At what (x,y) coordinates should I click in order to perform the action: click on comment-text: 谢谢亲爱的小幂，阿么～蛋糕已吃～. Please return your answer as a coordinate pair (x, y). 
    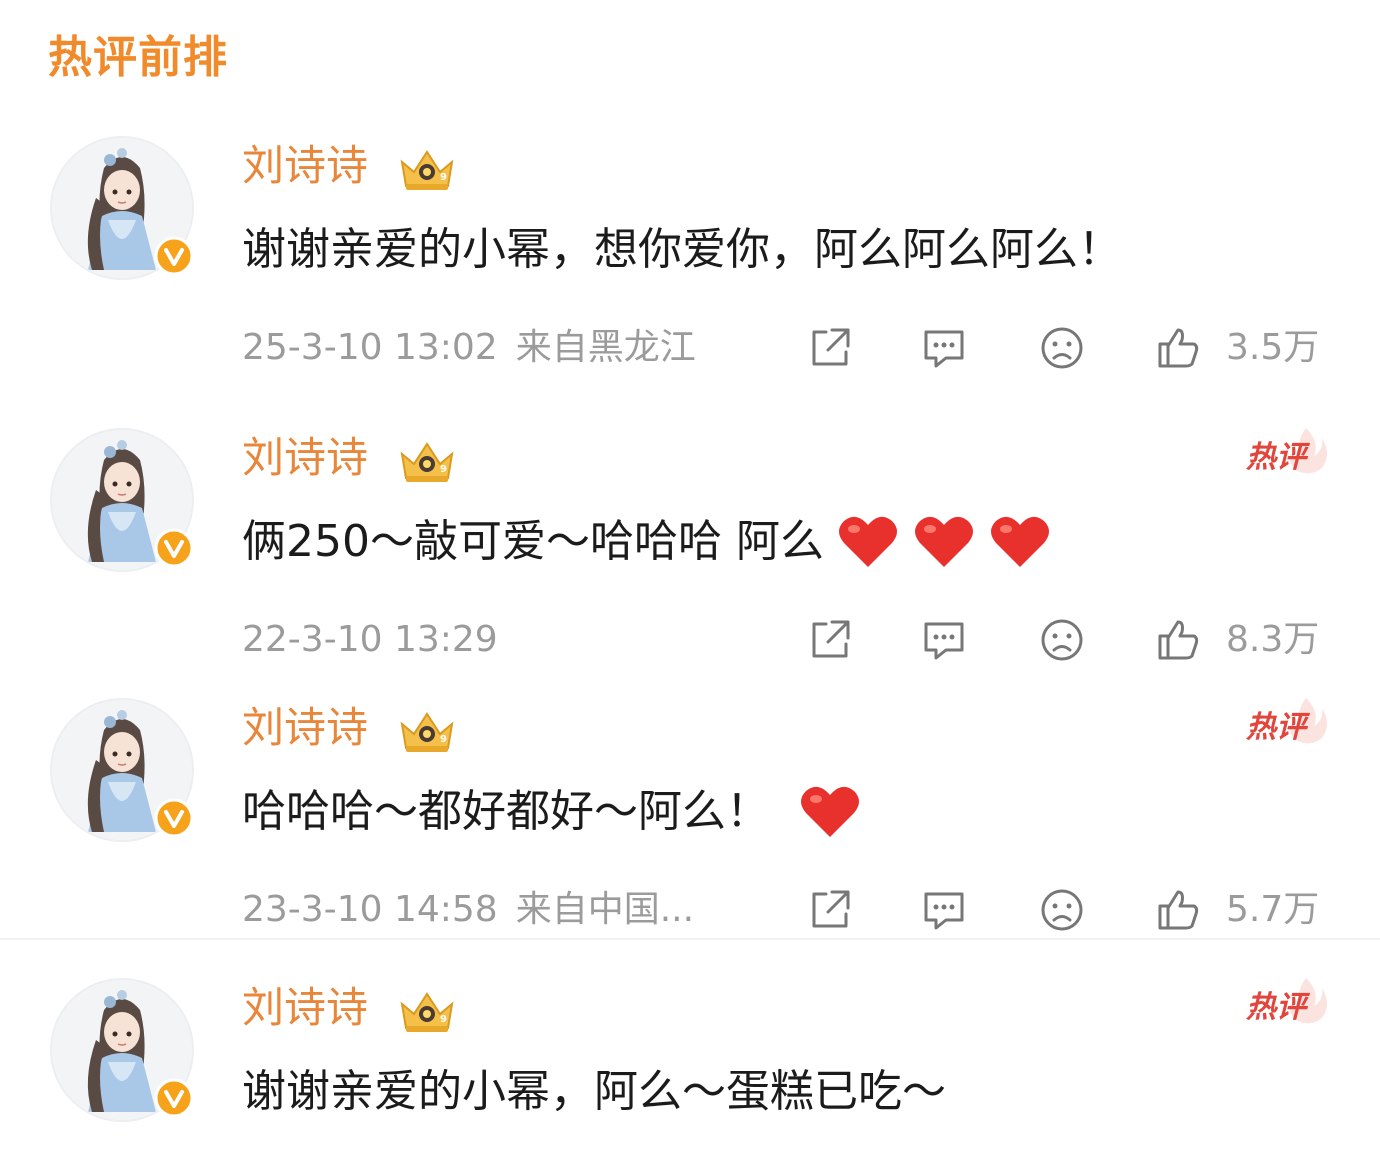
    Looking at the image, I should click on (594, 1091).